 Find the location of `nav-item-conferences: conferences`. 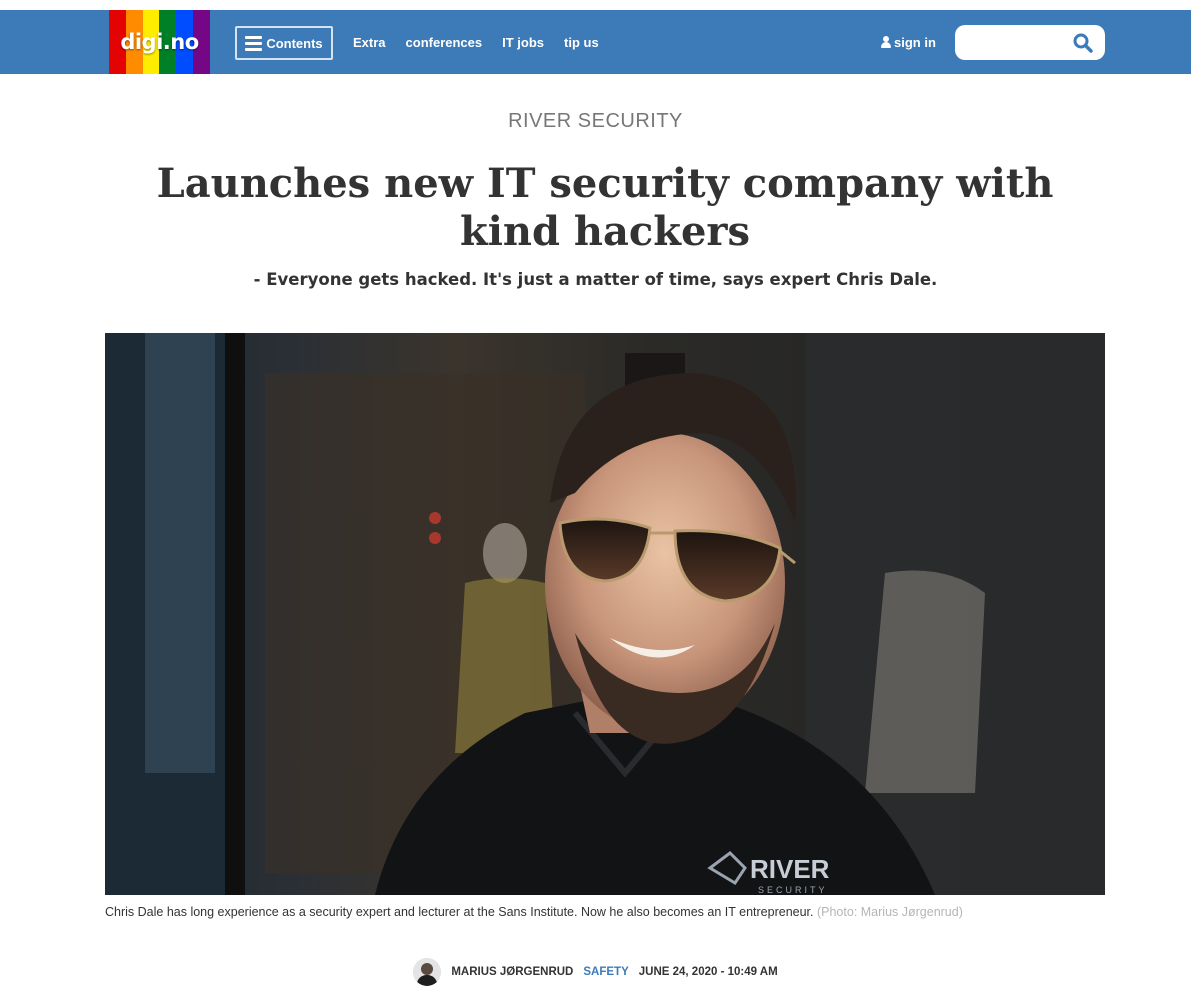

nav-item-conferences: conferences is located at coordinates (444, 42).